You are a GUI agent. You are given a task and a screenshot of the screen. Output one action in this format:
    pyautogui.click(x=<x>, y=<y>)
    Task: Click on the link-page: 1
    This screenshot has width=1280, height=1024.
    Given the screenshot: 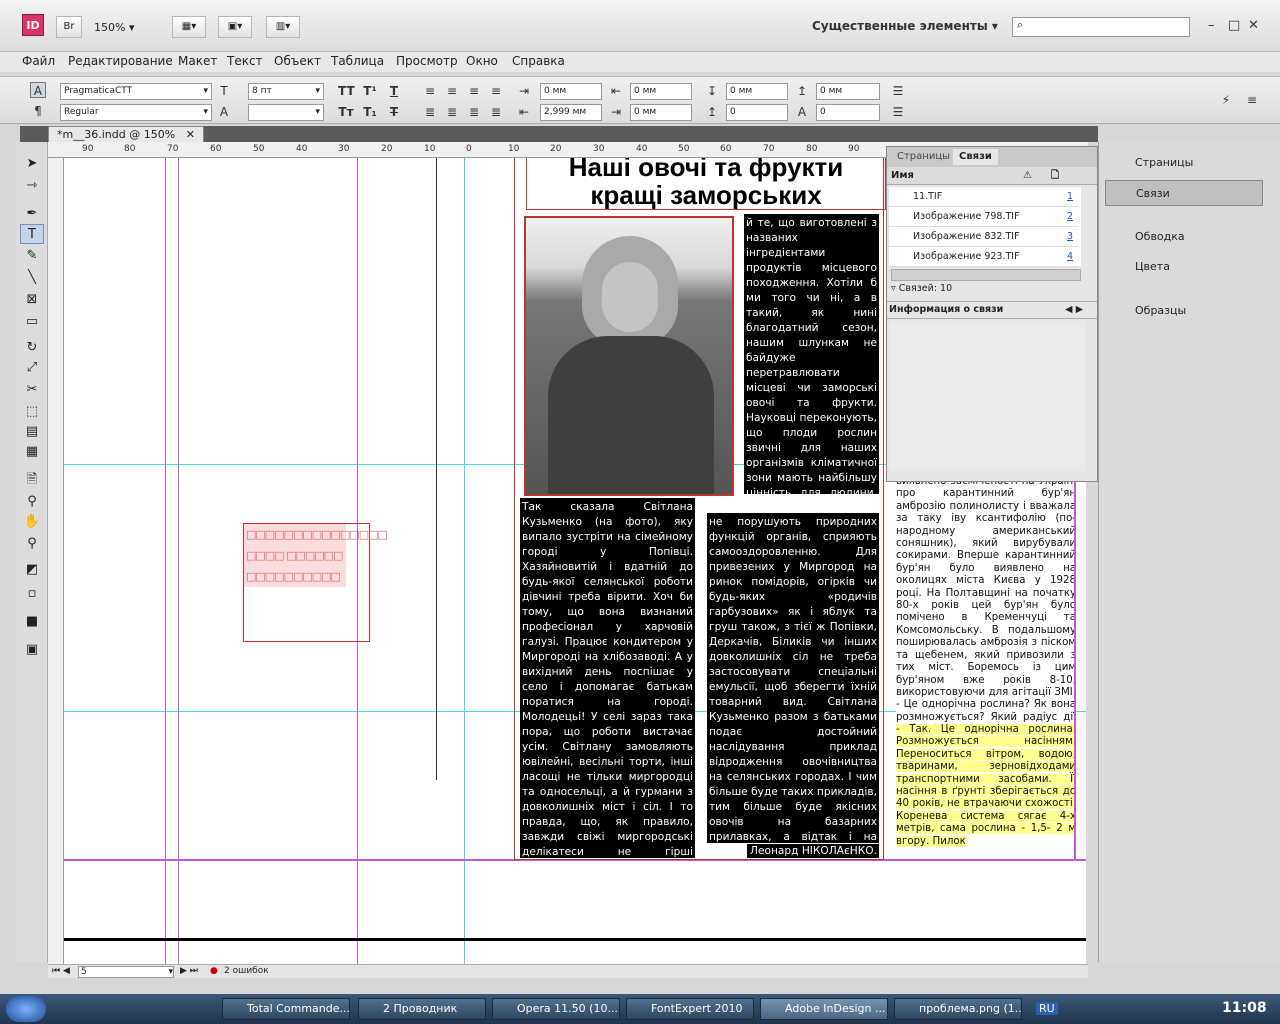 What is the action you would take?
    pyautogui.click(x=1070, y=197)
    